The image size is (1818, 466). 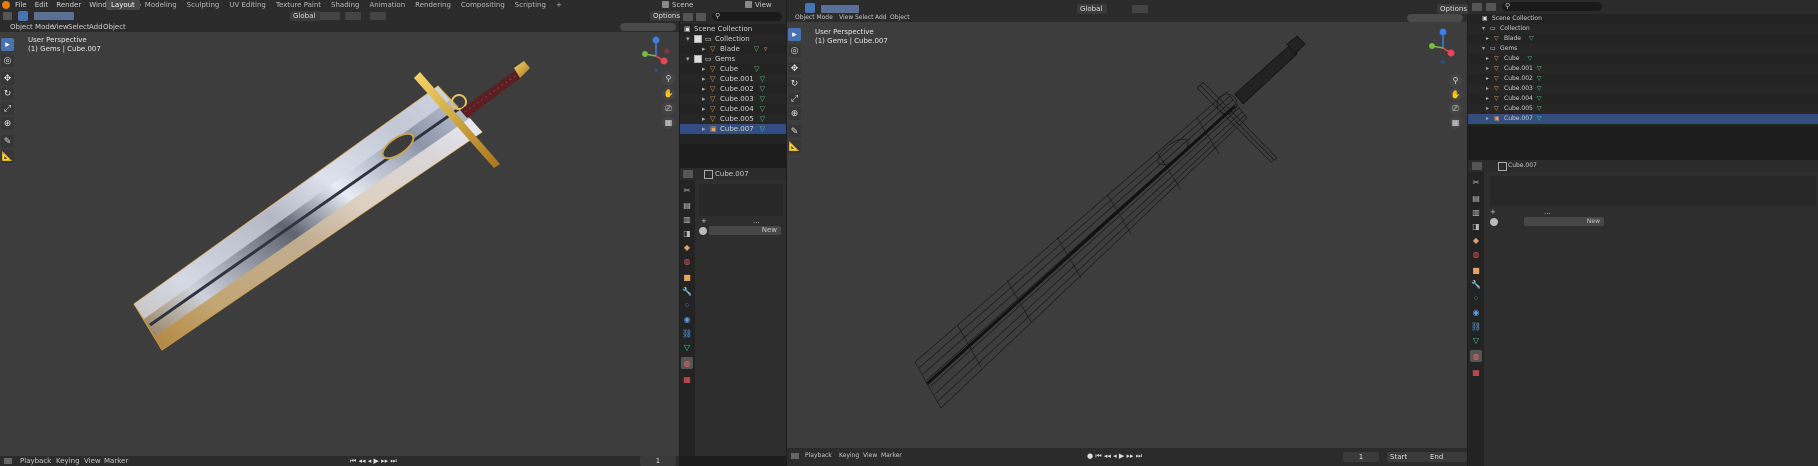 I want to click on outliner-row-cube-003: ▸ ▽ Cube.003 ▽, so click(x=1643, y=89).